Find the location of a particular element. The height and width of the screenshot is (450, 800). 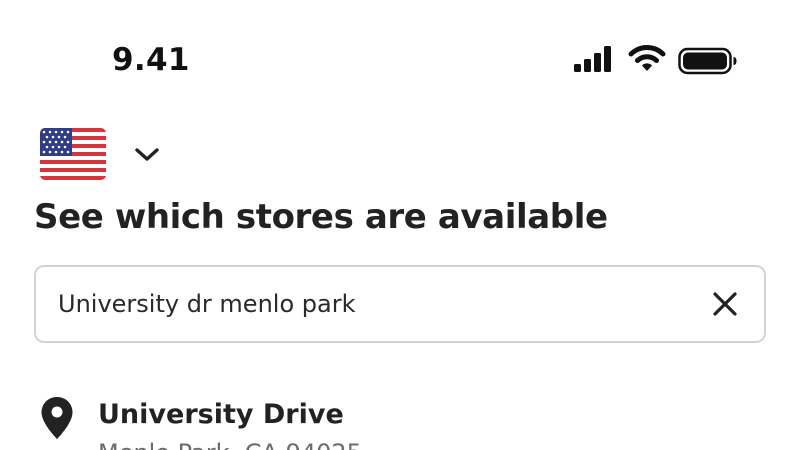

close-icon is located at coordinates (725, 304).